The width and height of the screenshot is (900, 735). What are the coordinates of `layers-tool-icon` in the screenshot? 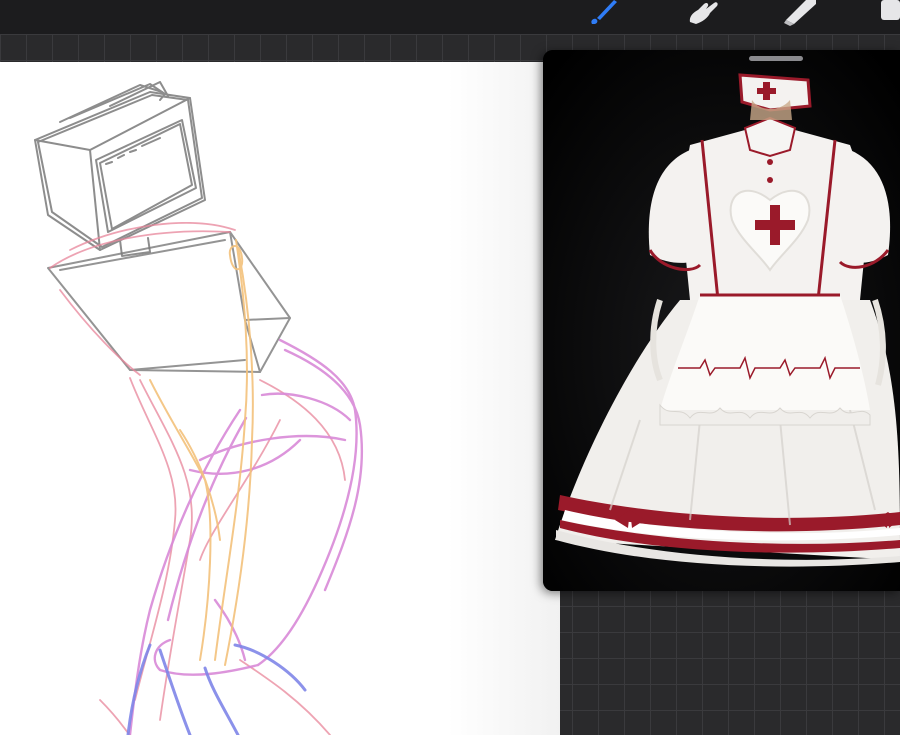 It's located at (889, 13).